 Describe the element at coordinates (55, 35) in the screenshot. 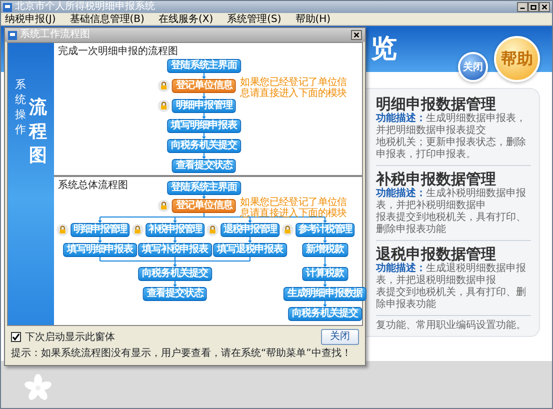

I see `dialog-title: 系统工作流程图` at that location.